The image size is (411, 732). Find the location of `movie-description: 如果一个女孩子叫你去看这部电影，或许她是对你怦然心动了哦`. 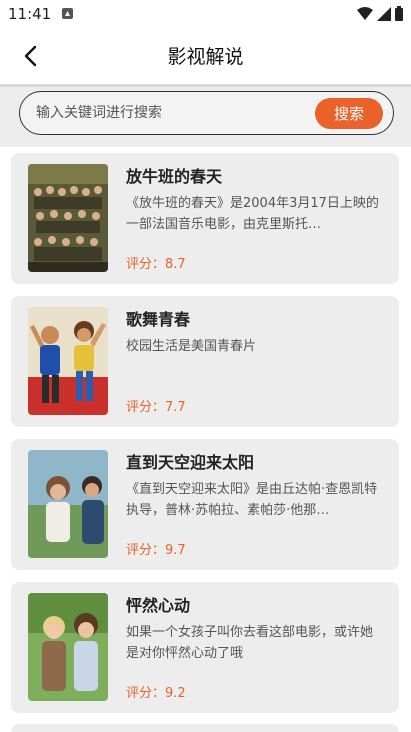

movie-description: 如果一个女孩子叫你去看这部电影，或许她是对你怦然心动了哦 is located at coordinates (250, 643).